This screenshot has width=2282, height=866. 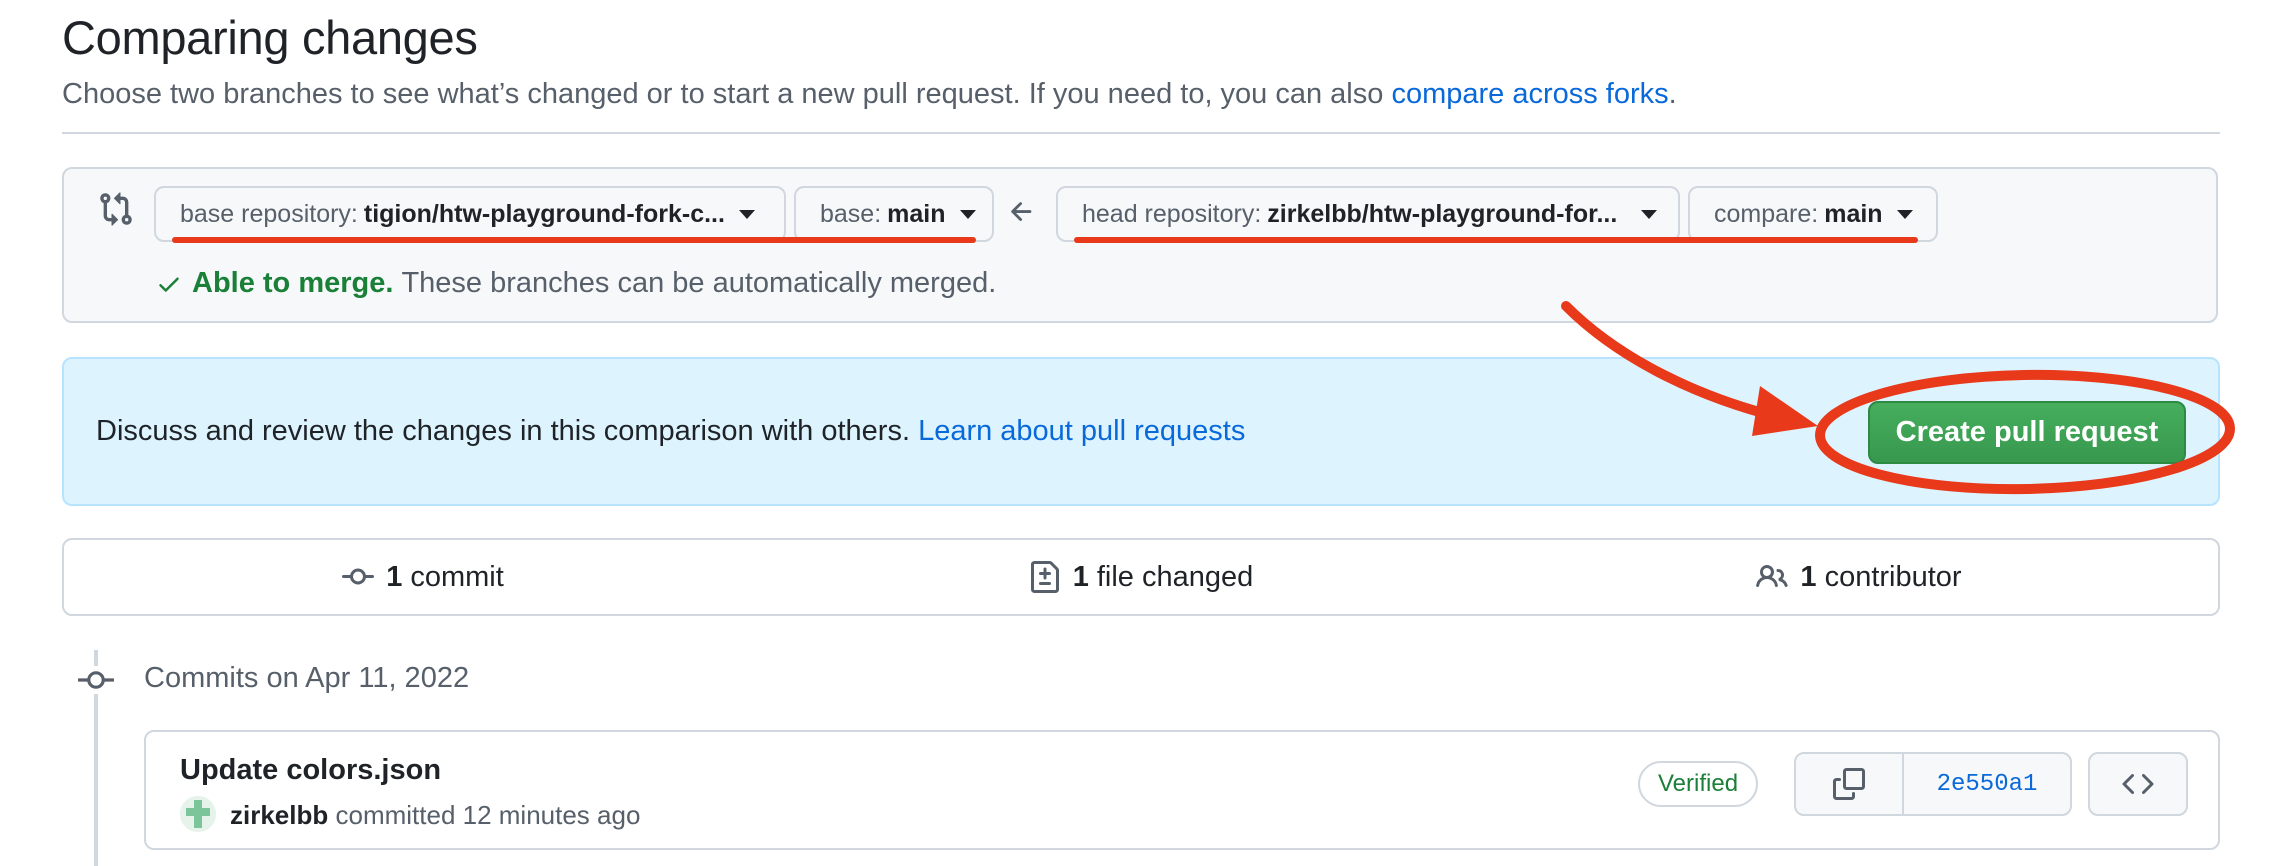 I want to click on verified-badge: Verified, so click(x=1698, y=784).